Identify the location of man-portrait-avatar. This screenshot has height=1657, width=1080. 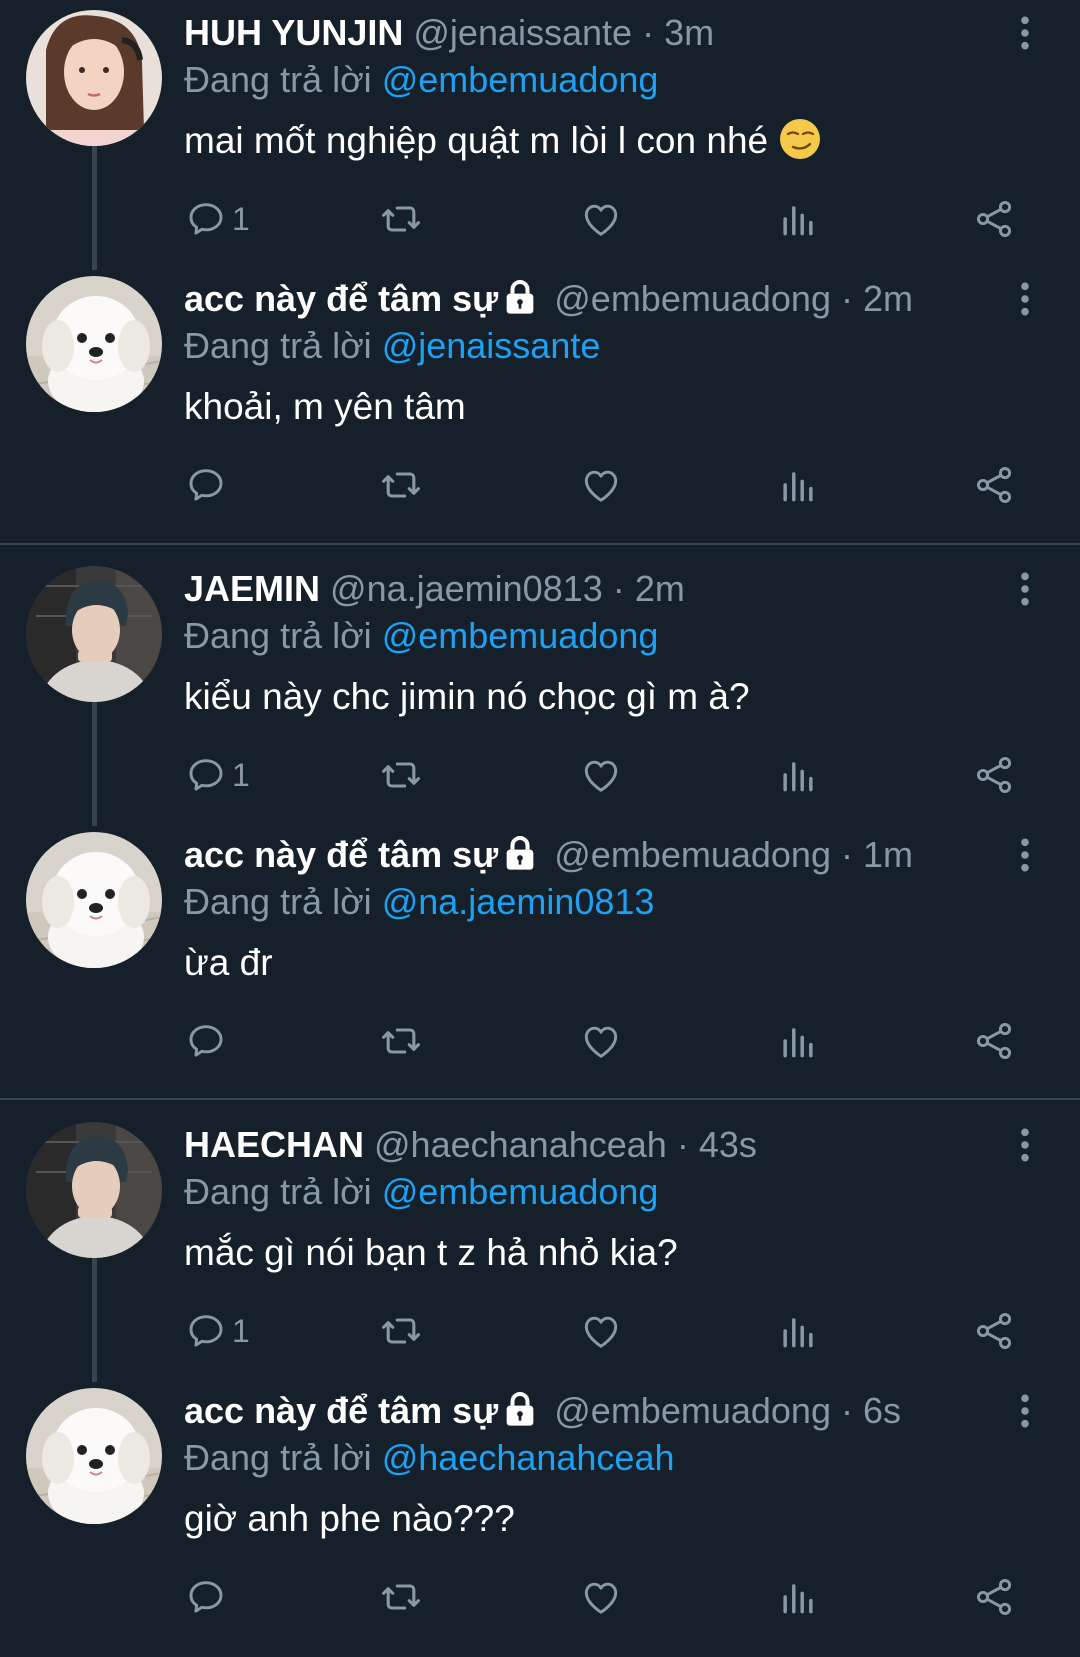
(94, 634).